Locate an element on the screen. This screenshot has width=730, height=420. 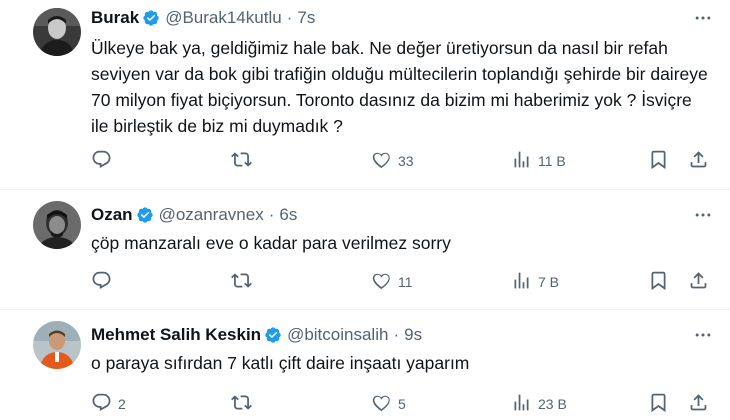
reply-count: 2 is located at coordinates (122, 404).